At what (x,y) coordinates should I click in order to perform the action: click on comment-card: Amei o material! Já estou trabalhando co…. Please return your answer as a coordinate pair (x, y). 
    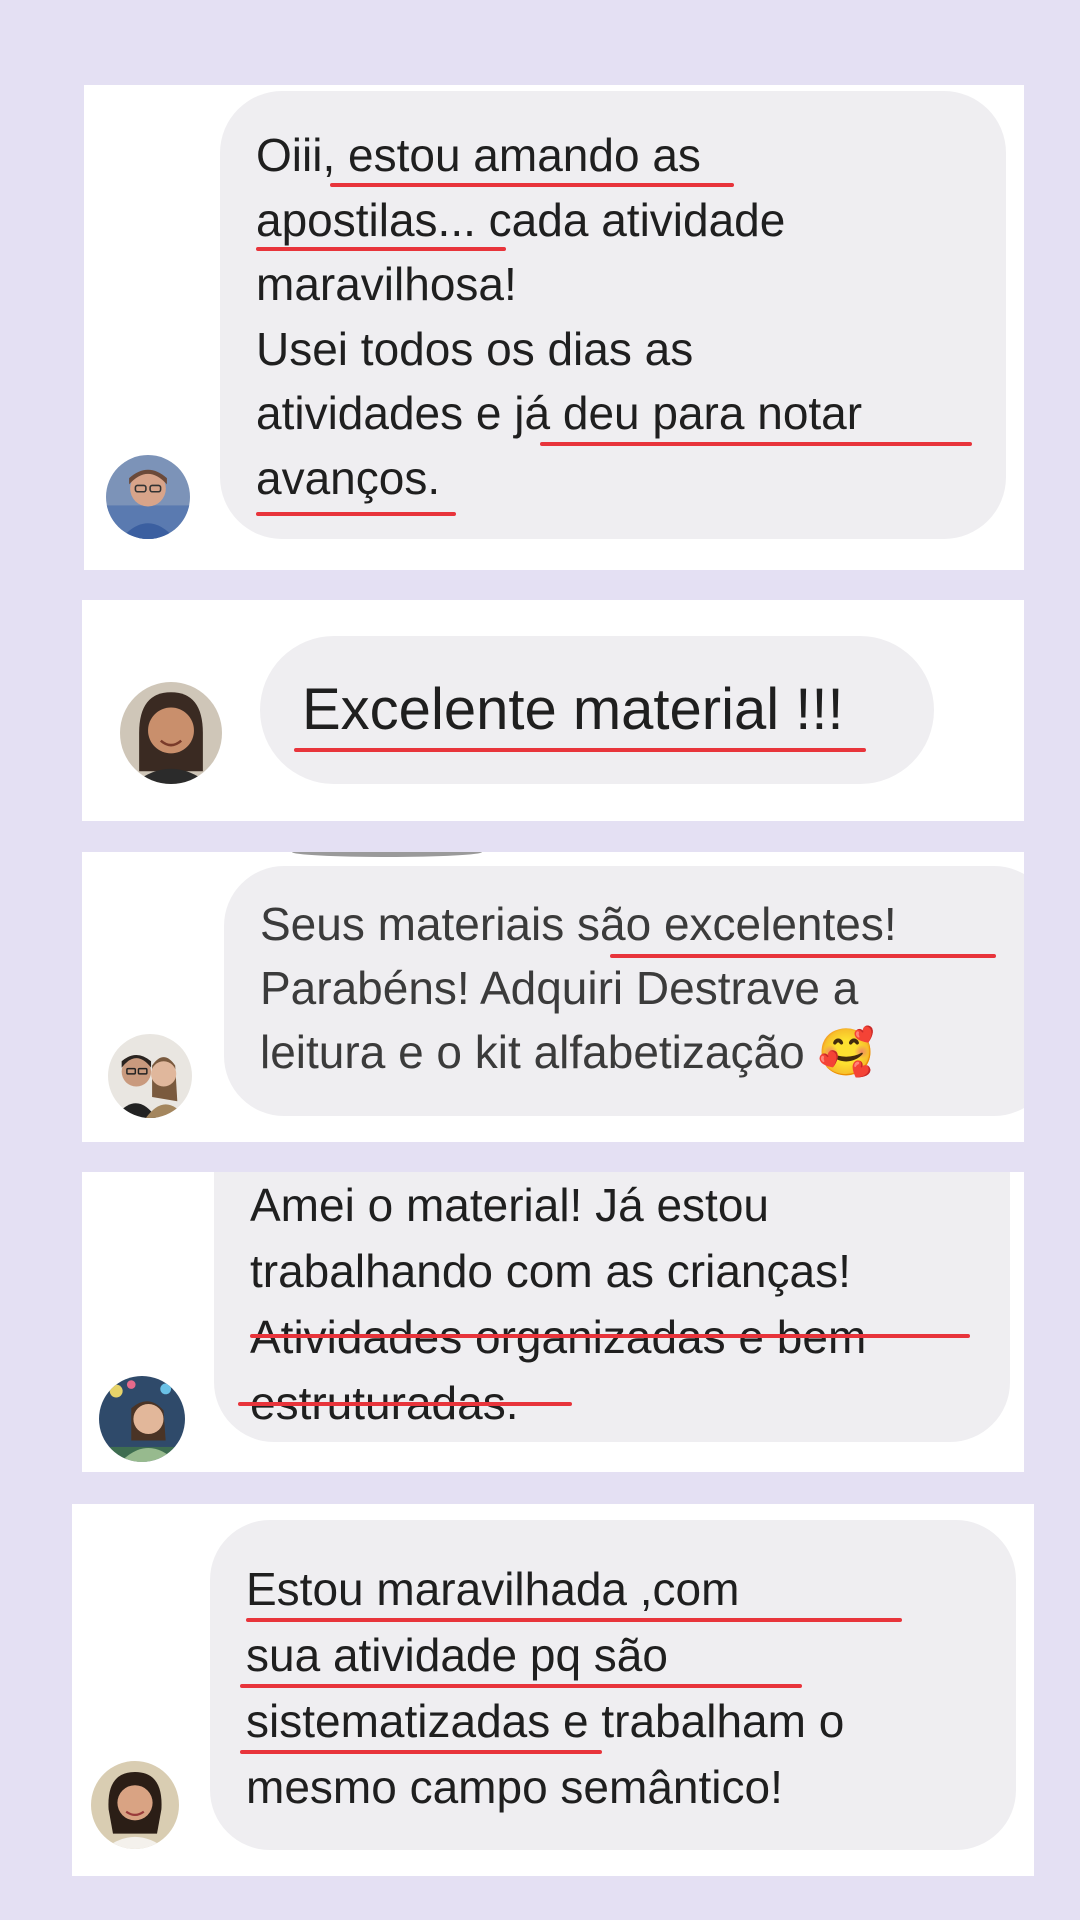
    Looking at the image, I should click on (553, 1322).